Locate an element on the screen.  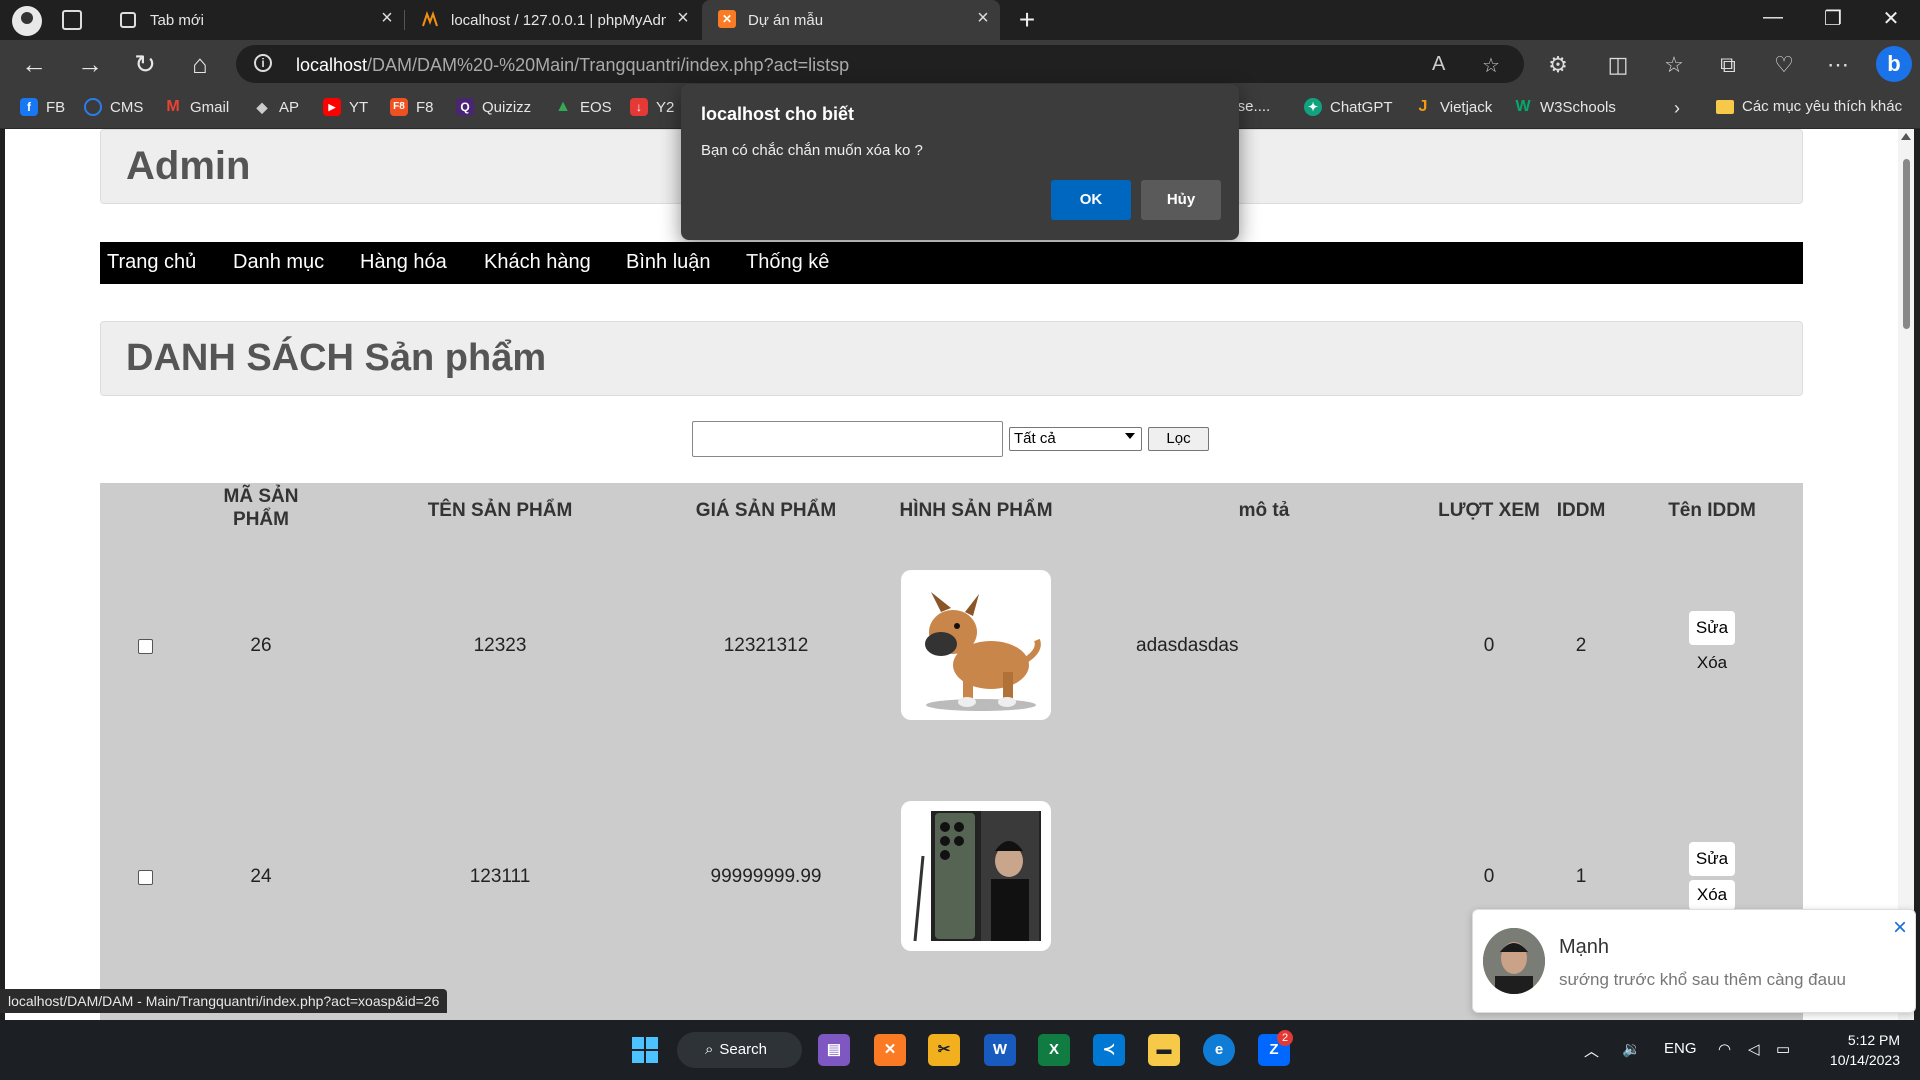
quizizz-icon: Q is located at coordinates (465, 107).